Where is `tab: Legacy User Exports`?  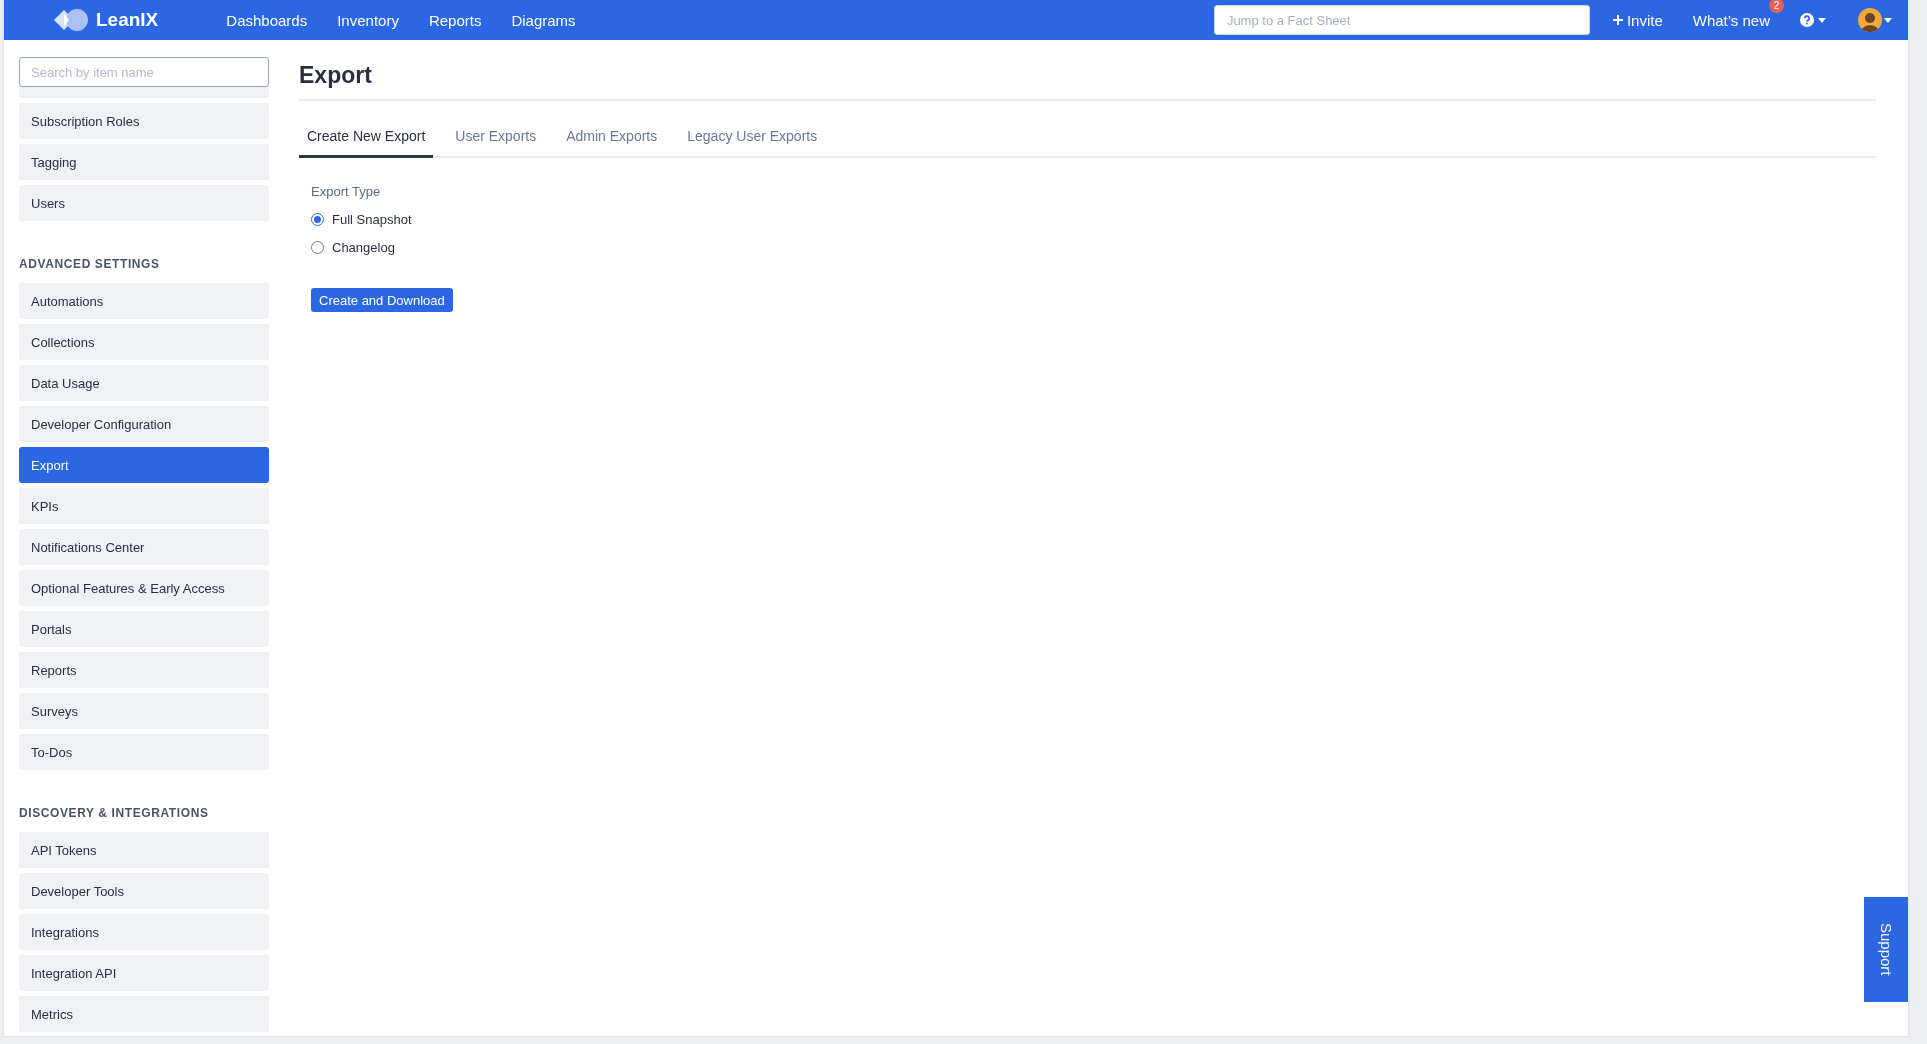
tab: Legacy User Exports is located at coordinates (752, 137).